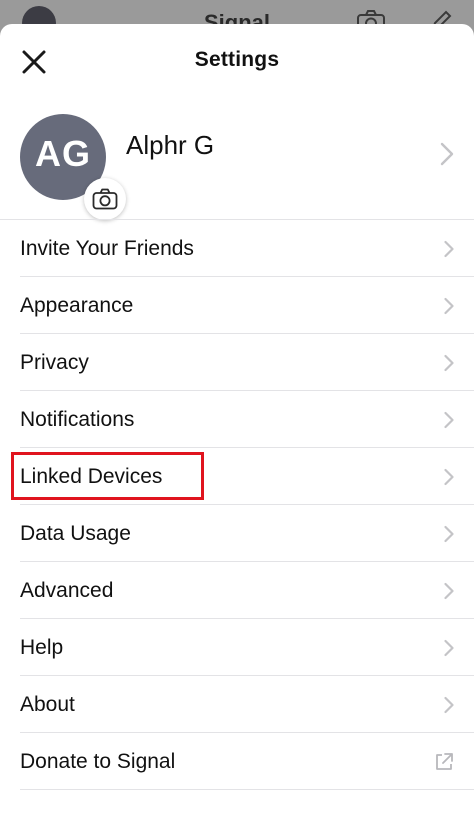  What do you see at coordinates (444, 761) in the screenshot?
I see `external-link-icon` at bounding box center [444, 761].